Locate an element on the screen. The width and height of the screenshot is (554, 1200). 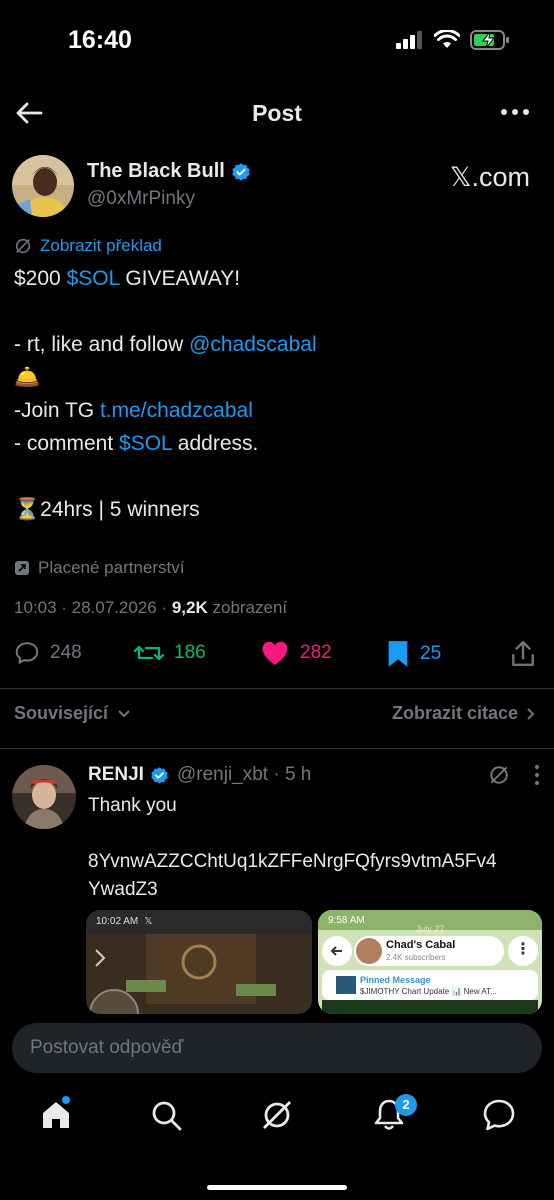
media-channel-name: Chad's Cabal is located at coordinates (421, 945).